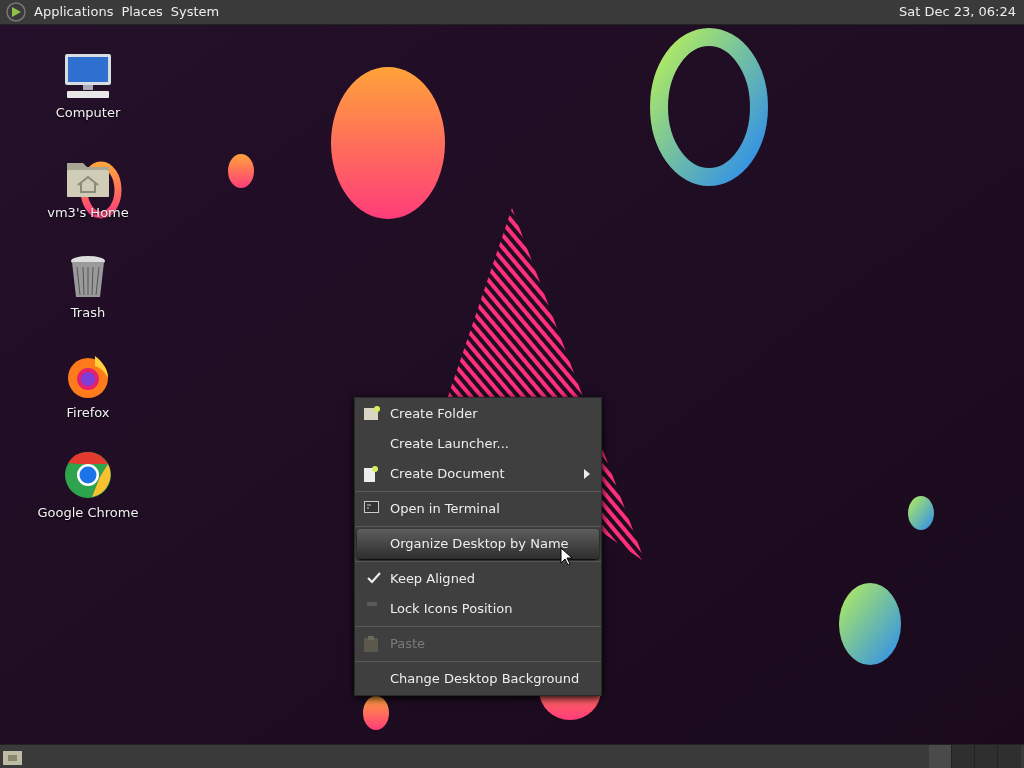  Describe the element at coordinates (16, 12) in the screenshot. I see `menu-logo-icon` at that location.